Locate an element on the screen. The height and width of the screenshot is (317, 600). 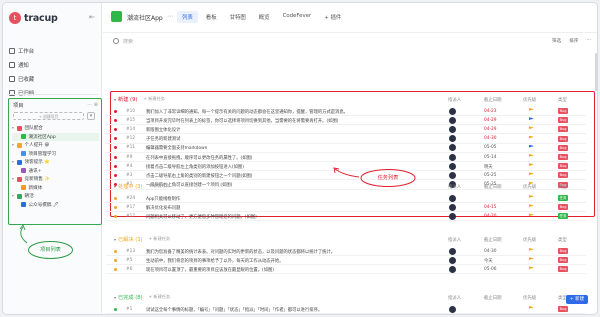
collapse-group-icon: ▾ is located at coordinates (115, 186).